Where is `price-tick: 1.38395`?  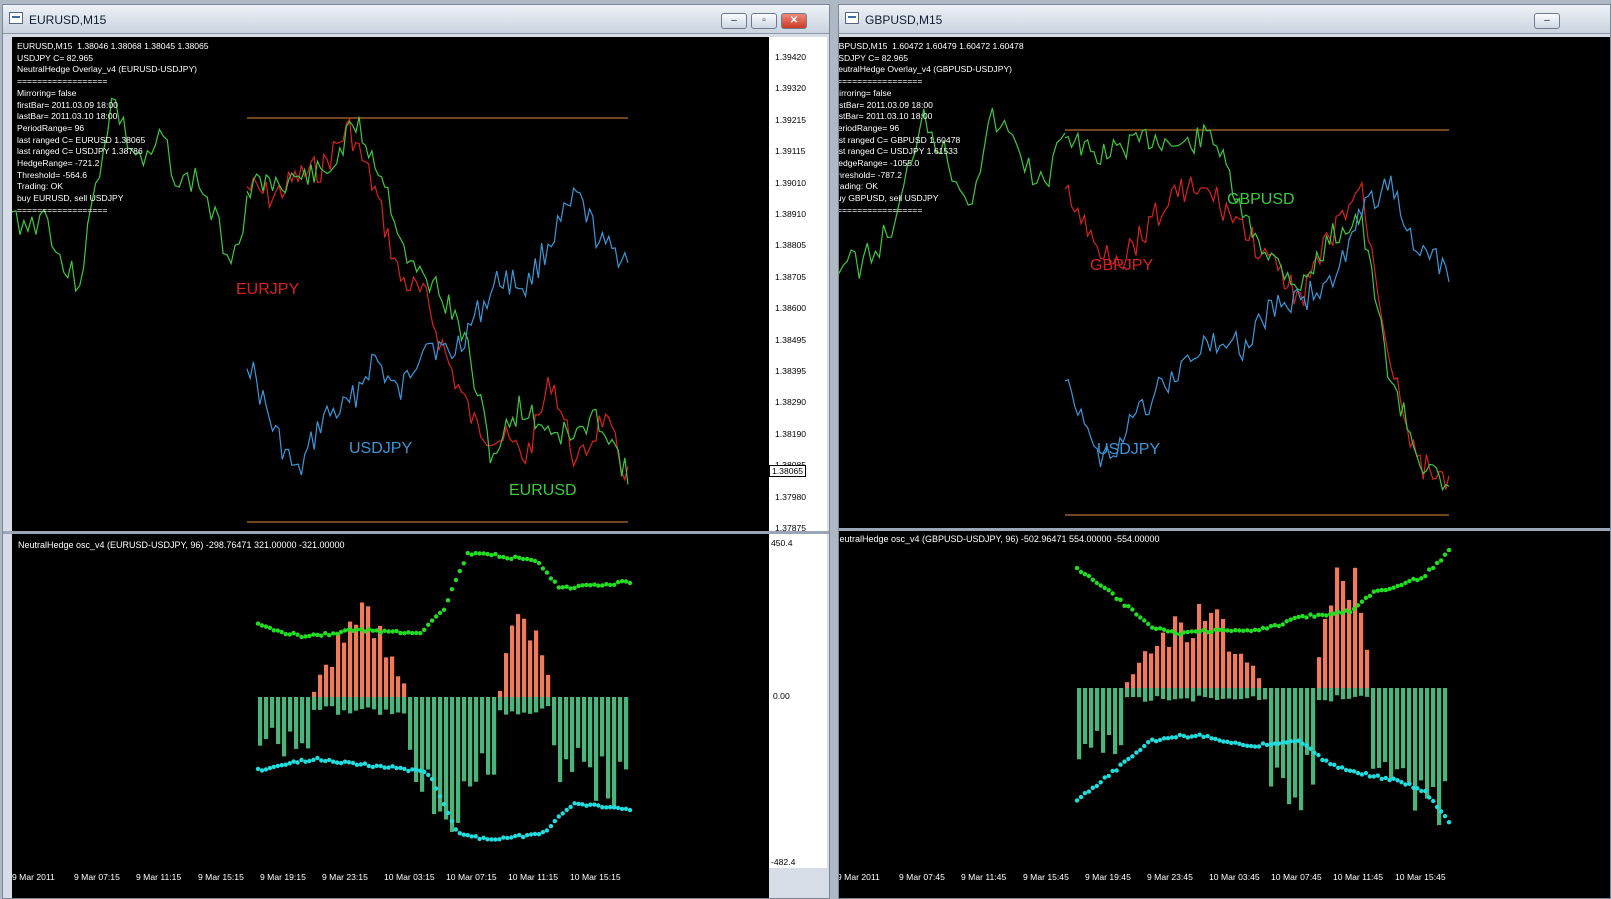 price-tick: 1.38395 is located at coordinates (791, 371).